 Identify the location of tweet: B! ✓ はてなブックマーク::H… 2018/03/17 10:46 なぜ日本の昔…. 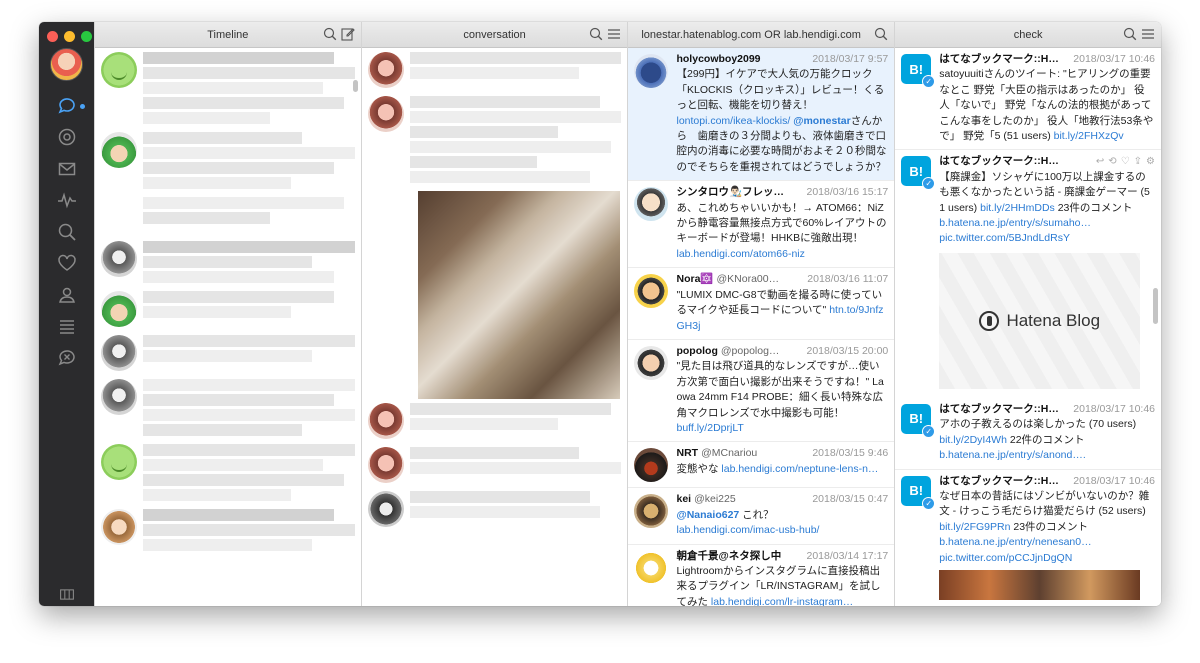
(1028, 537).